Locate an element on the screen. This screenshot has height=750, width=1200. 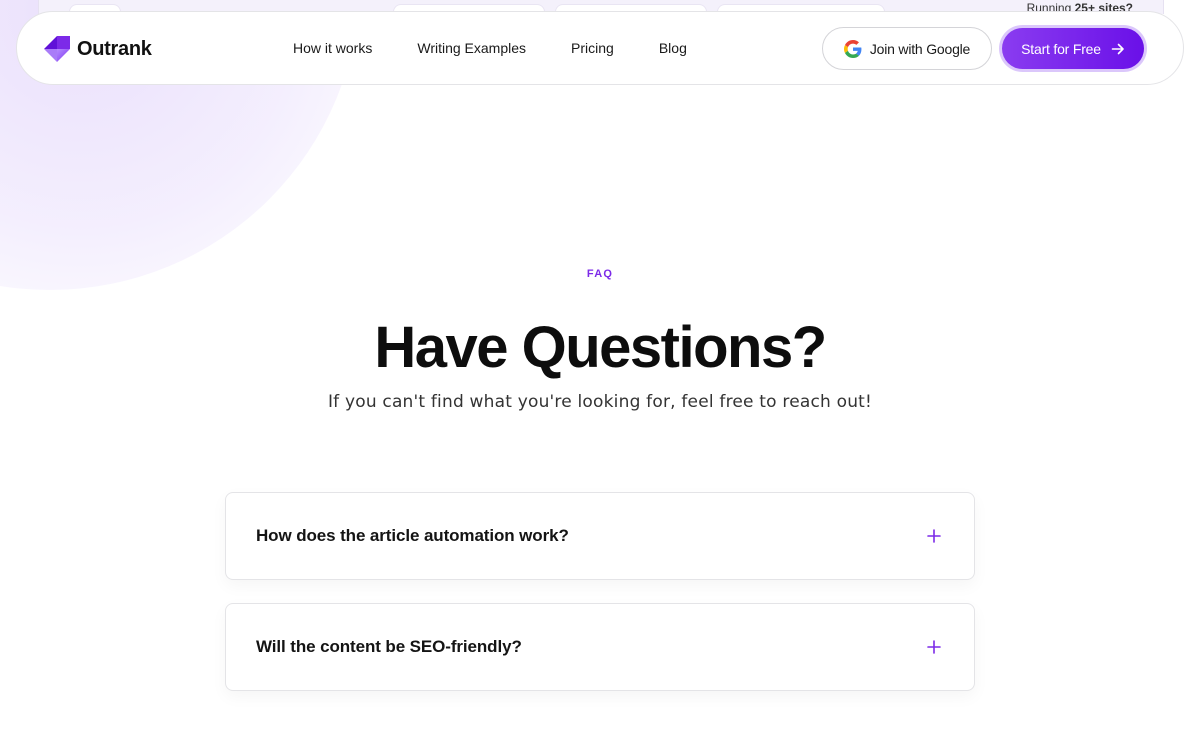
faq-question: Will the content be SEO-friendly? is located at coordinates (389, 646).